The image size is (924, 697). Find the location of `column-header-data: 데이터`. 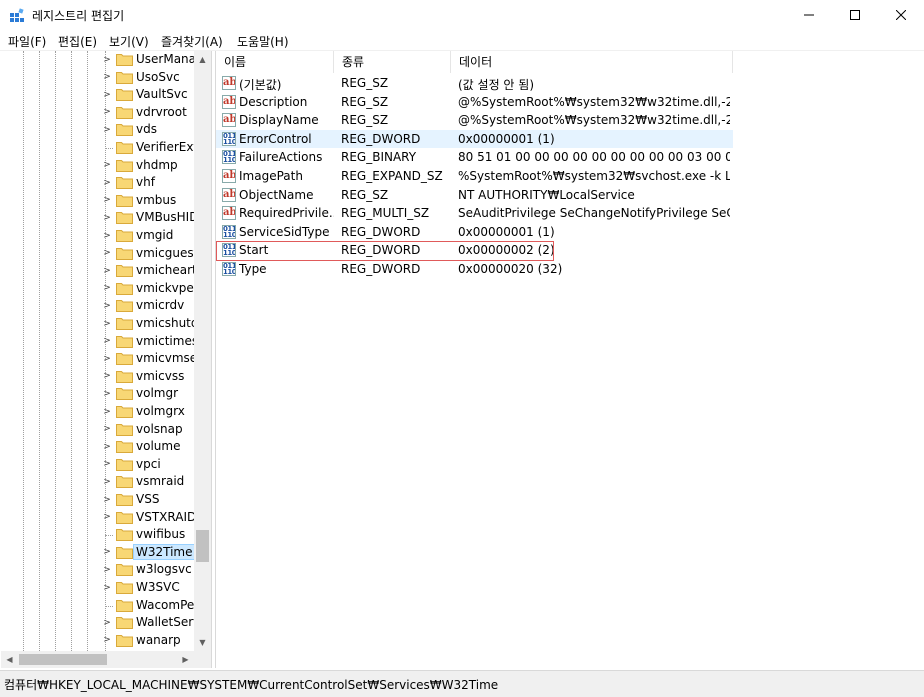

column-header-data: 데이터 is located at coordinates (592, 62).